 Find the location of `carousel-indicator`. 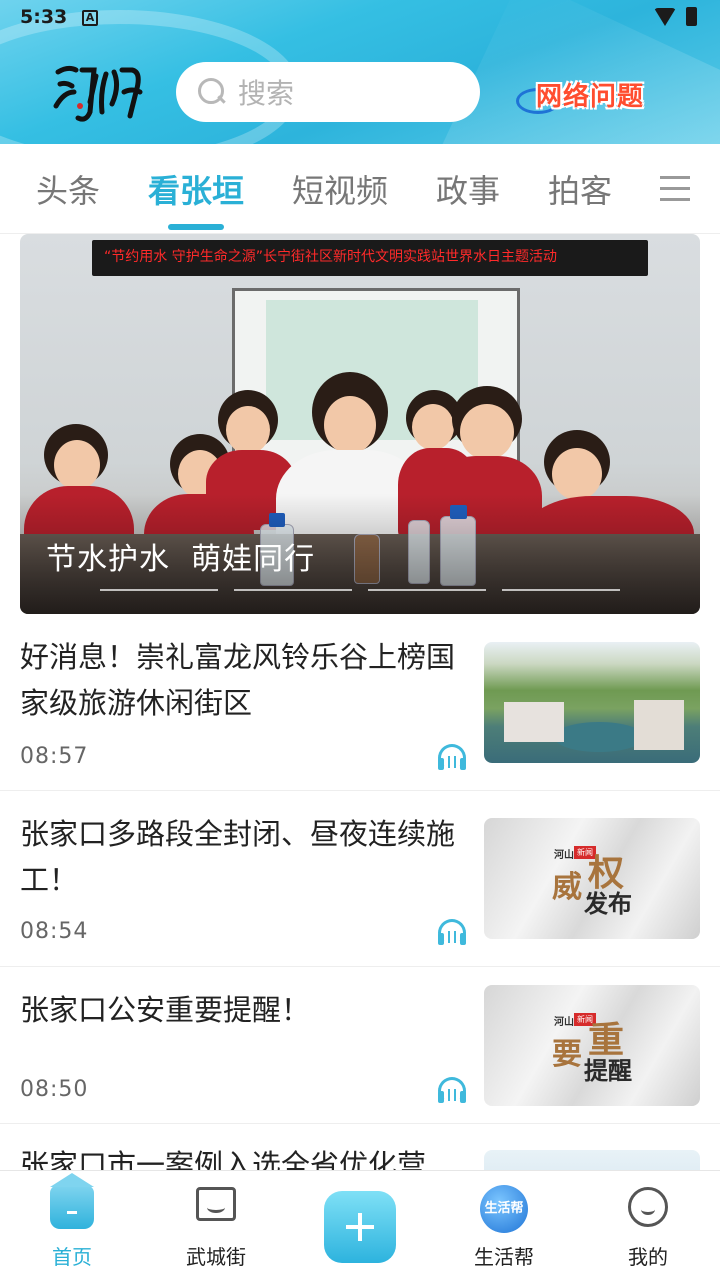

carousel-indicator is located at coordinates (360, 590).